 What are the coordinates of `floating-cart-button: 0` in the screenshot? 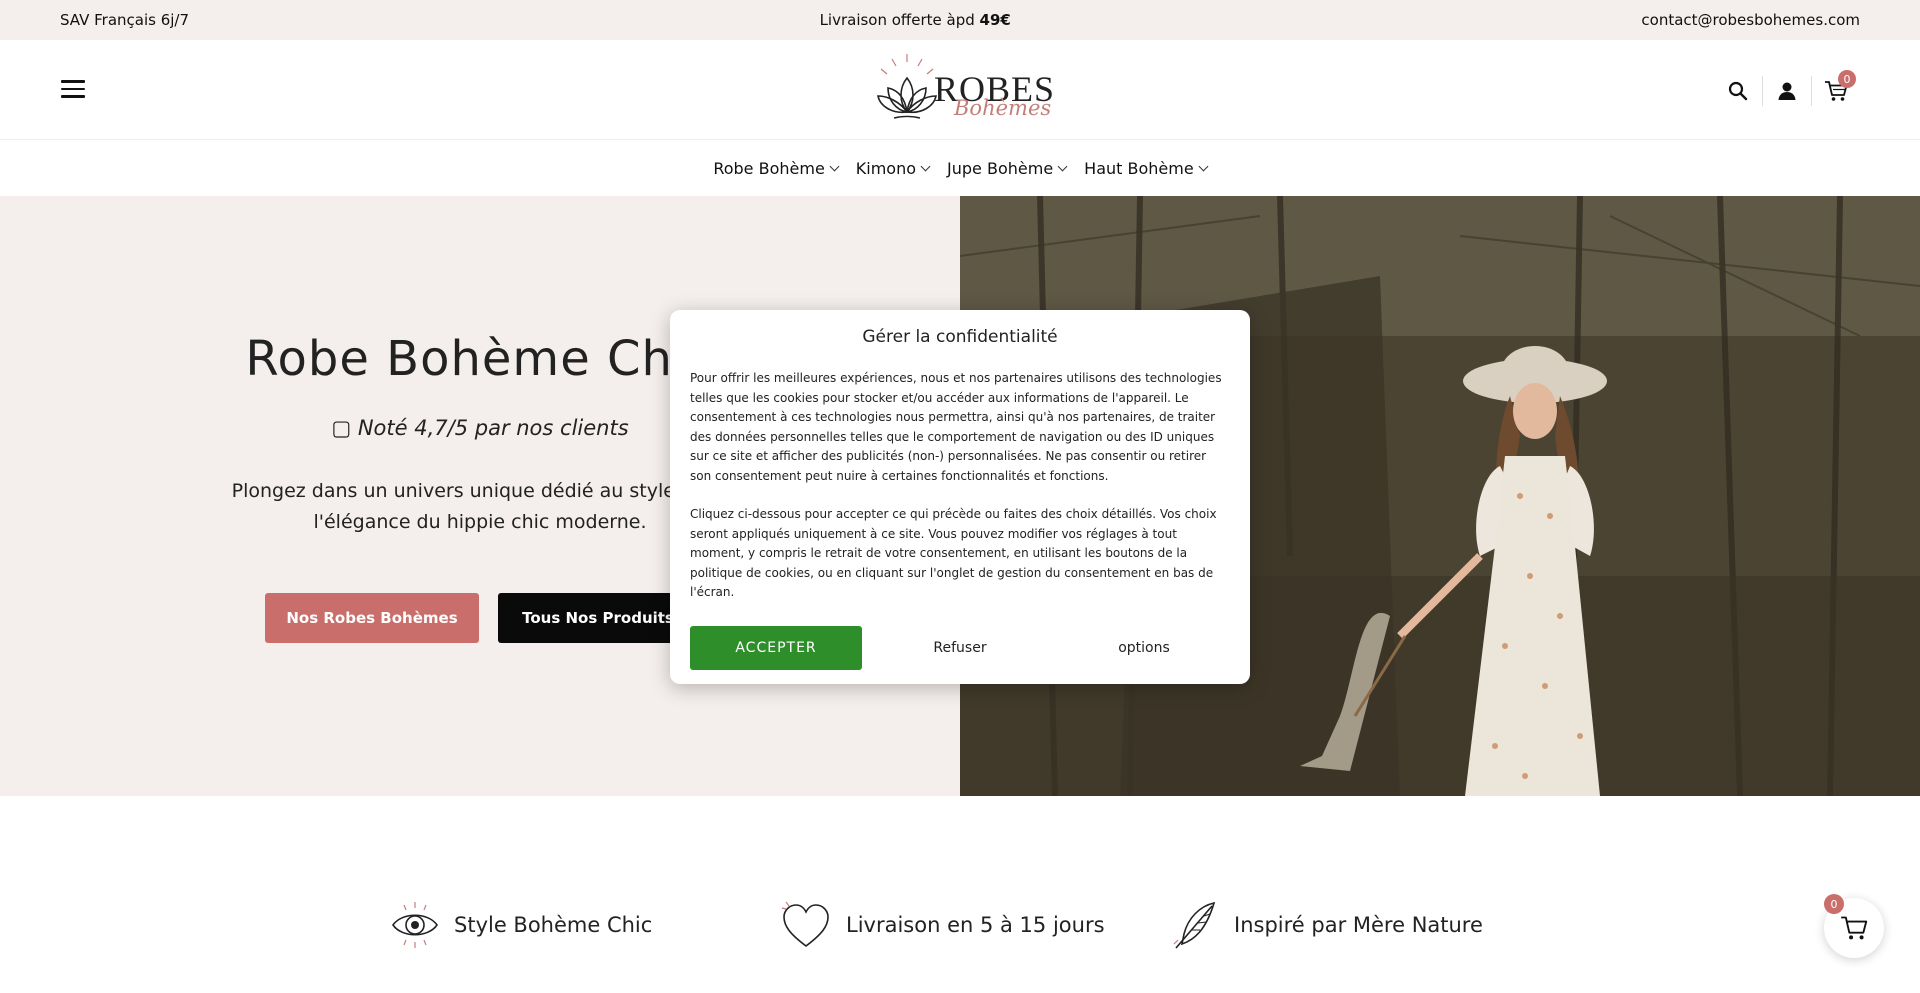 It's located at (1854, 926).